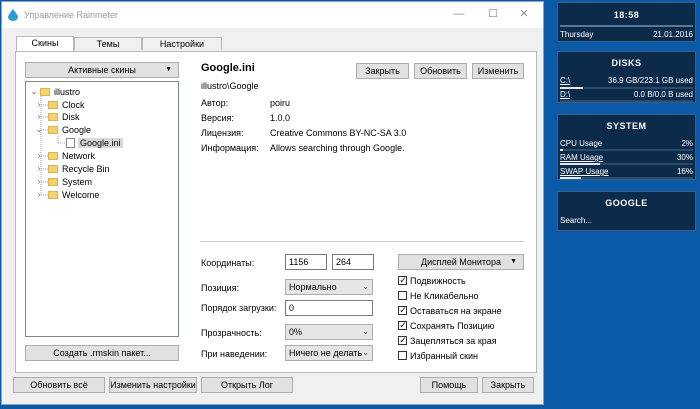 Image resolution: width=700 pixels, height=409 pixels. What do you see at coordinates (524, 14) in the screenshot?
I see `close-icon: ✕` at bounding box center [524, 14].